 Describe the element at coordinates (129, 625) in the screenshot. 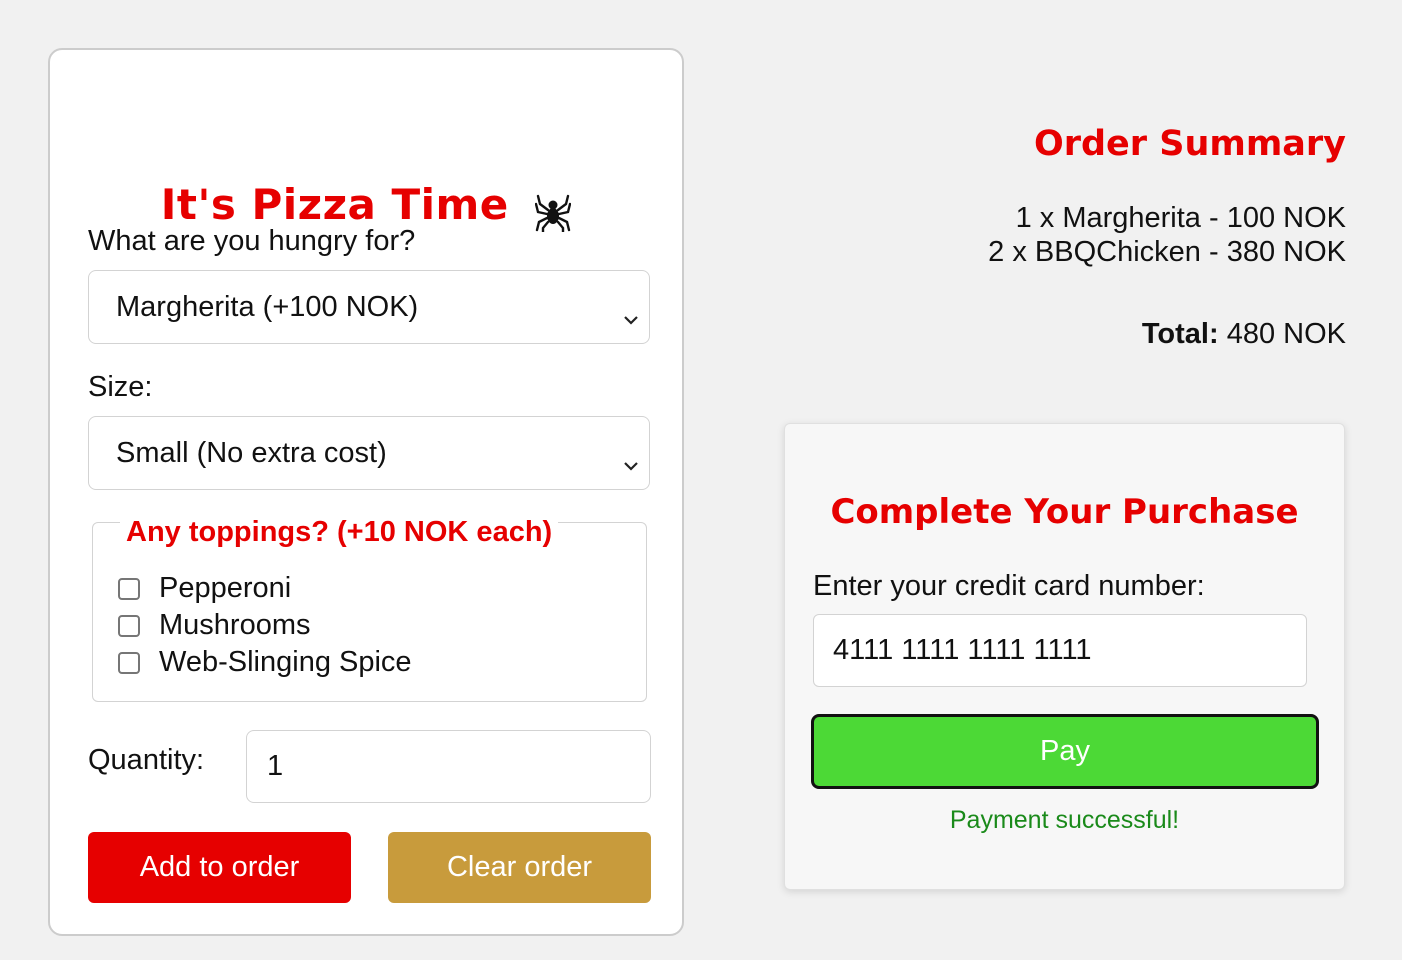

I see `mushrooms-checkbox` at that location.